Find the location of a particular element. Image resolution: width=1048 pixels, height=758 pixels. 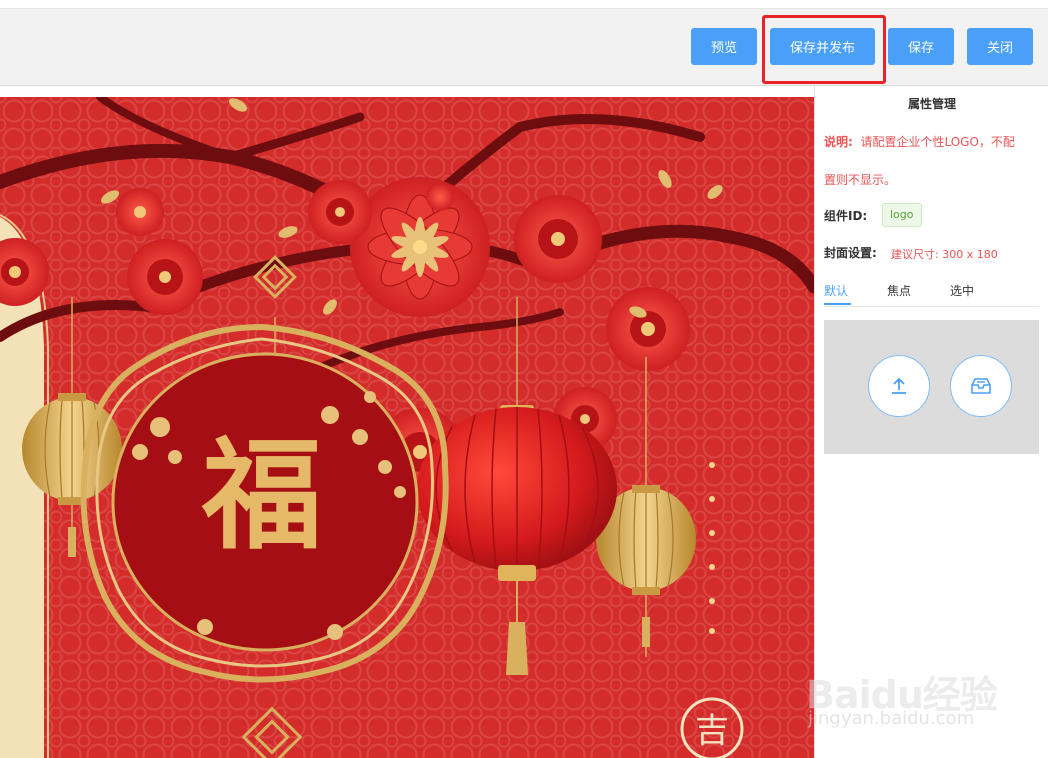

component-id-label: 组件ID: is located at coordinates (846, 216).